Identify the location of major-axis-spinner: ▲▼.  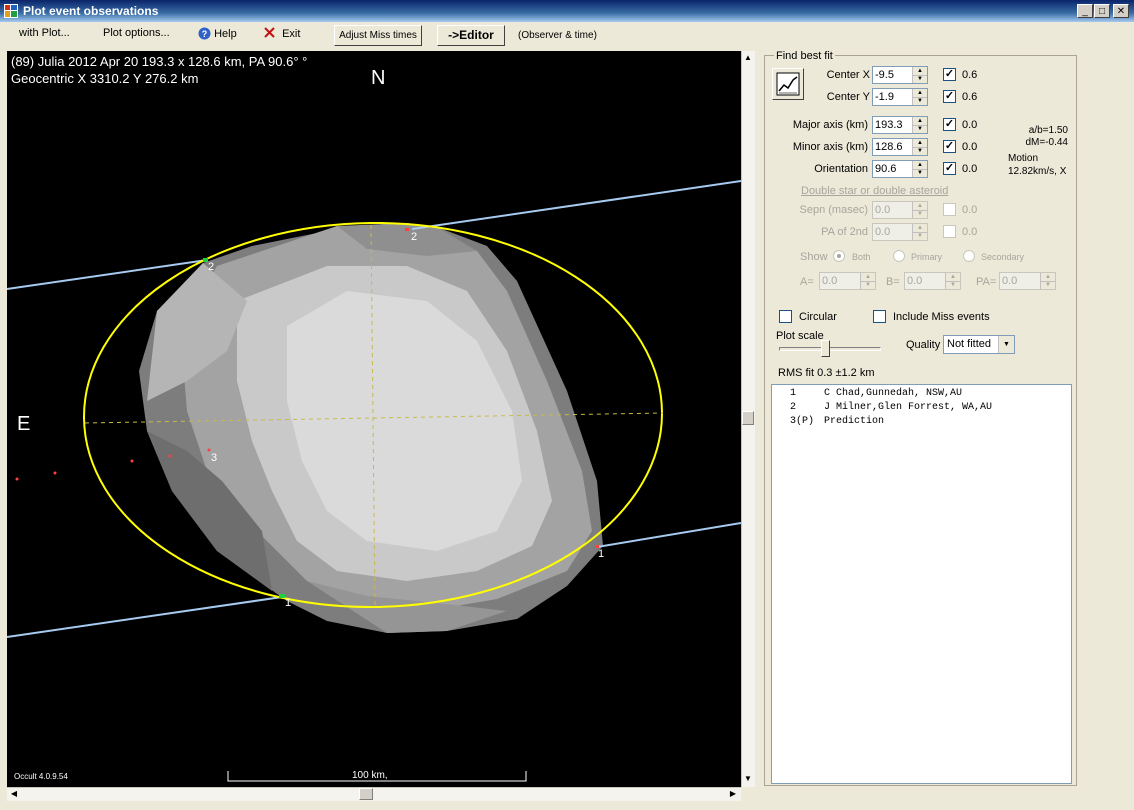
(900, 125).